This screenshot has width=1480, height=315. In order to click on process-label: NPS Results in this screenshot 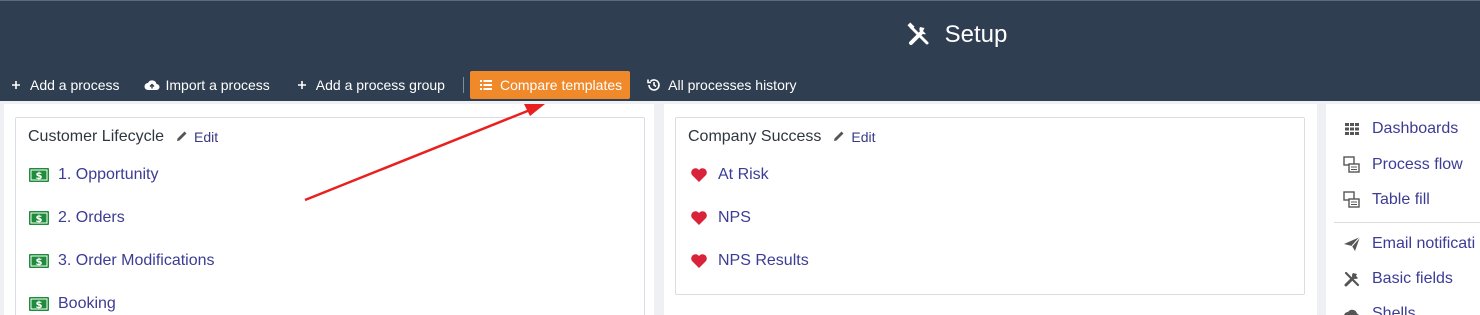, I will do `click(763, 260)`.